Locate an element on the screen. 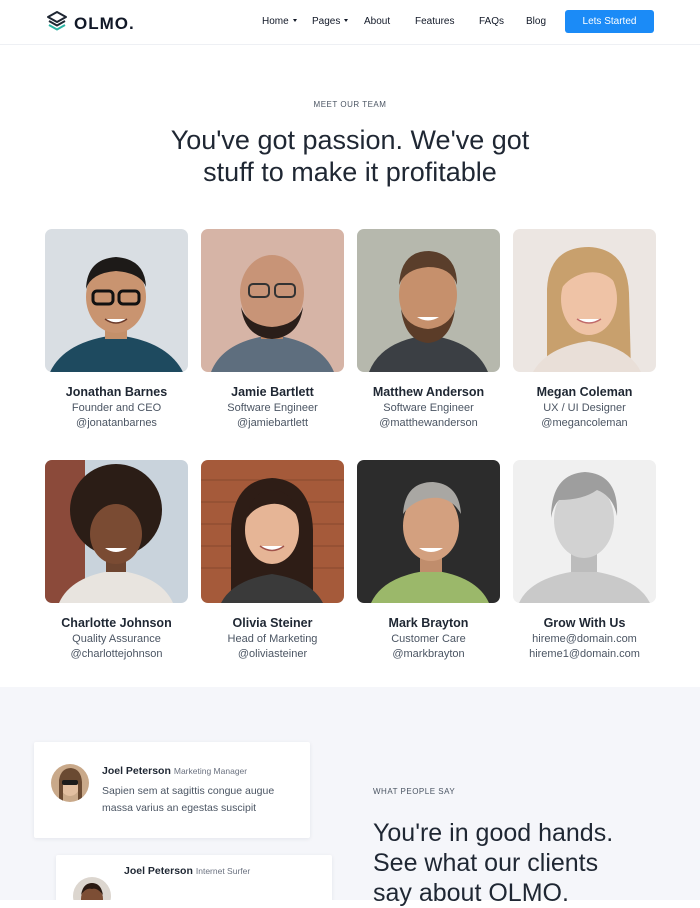 The height and width of the screenshot is (908, 700). member-name: Megan Coleman is located at coordinates (584, 392).